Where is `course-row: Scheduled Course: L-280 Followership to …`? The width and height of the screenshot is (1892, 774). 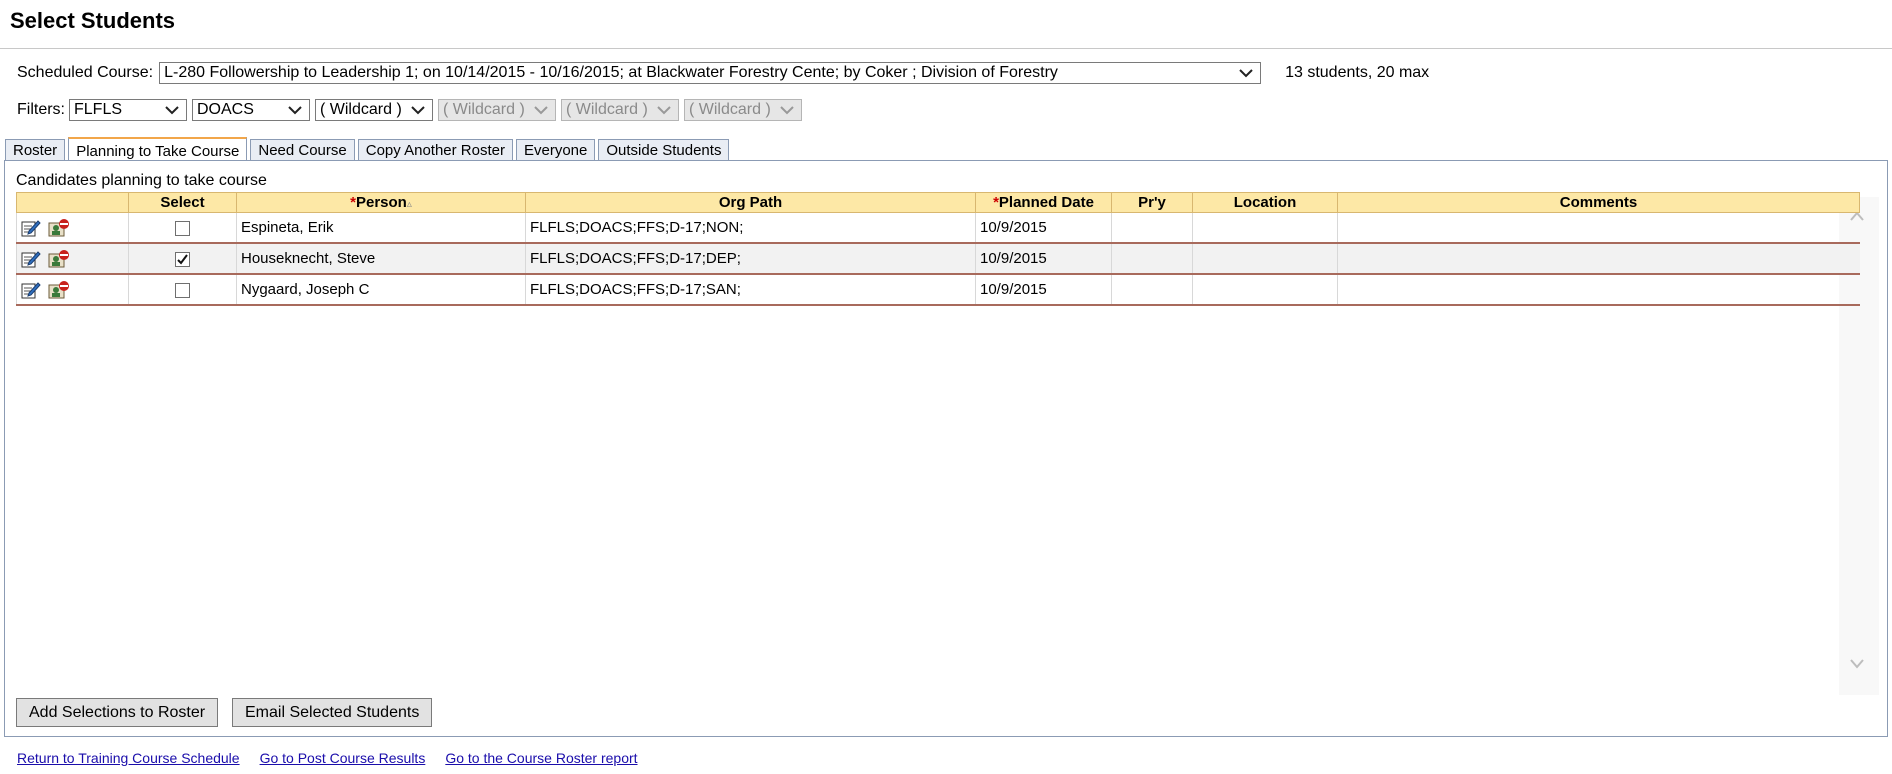
course-row: Scheduled Course: L-280 Followership to … is located at coordinates (723, 73).